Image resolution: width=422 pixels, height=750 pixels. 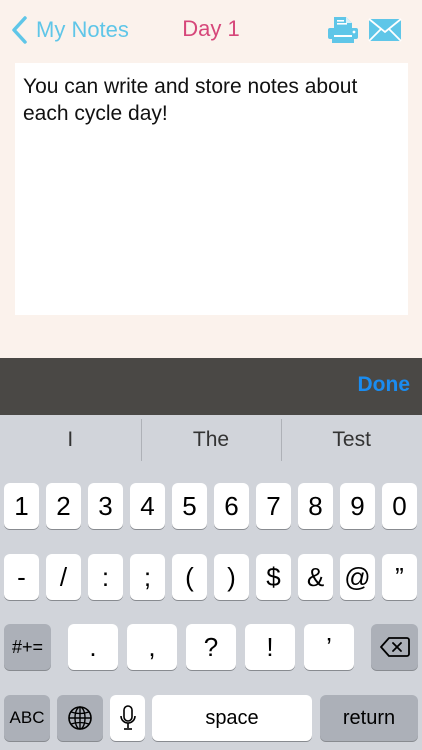 What do you see at coordinates (147, 577) in the screenshot?
I see `key-semicolon: ;` at bounding box center [147, 577].